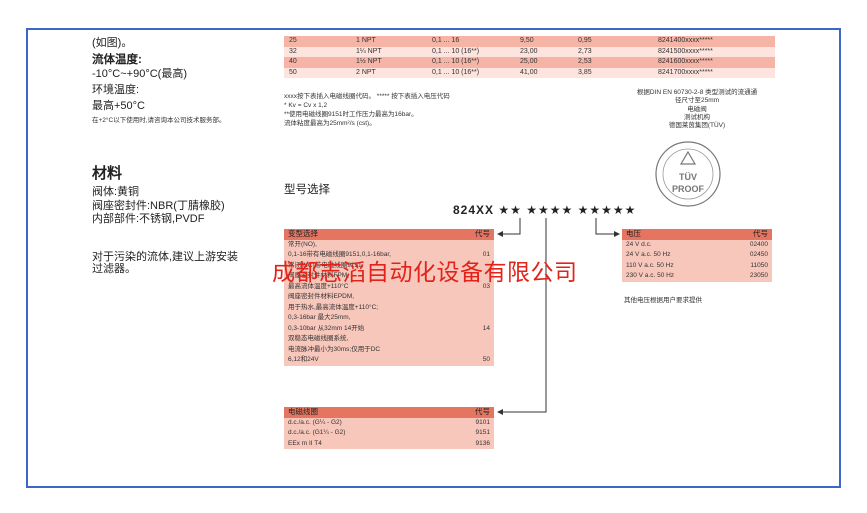 The width and height of the screenshot is (867, 513). Describe the element at coordinates (748, 244) in the screenshot. I see `row-code: 02400` at that location.